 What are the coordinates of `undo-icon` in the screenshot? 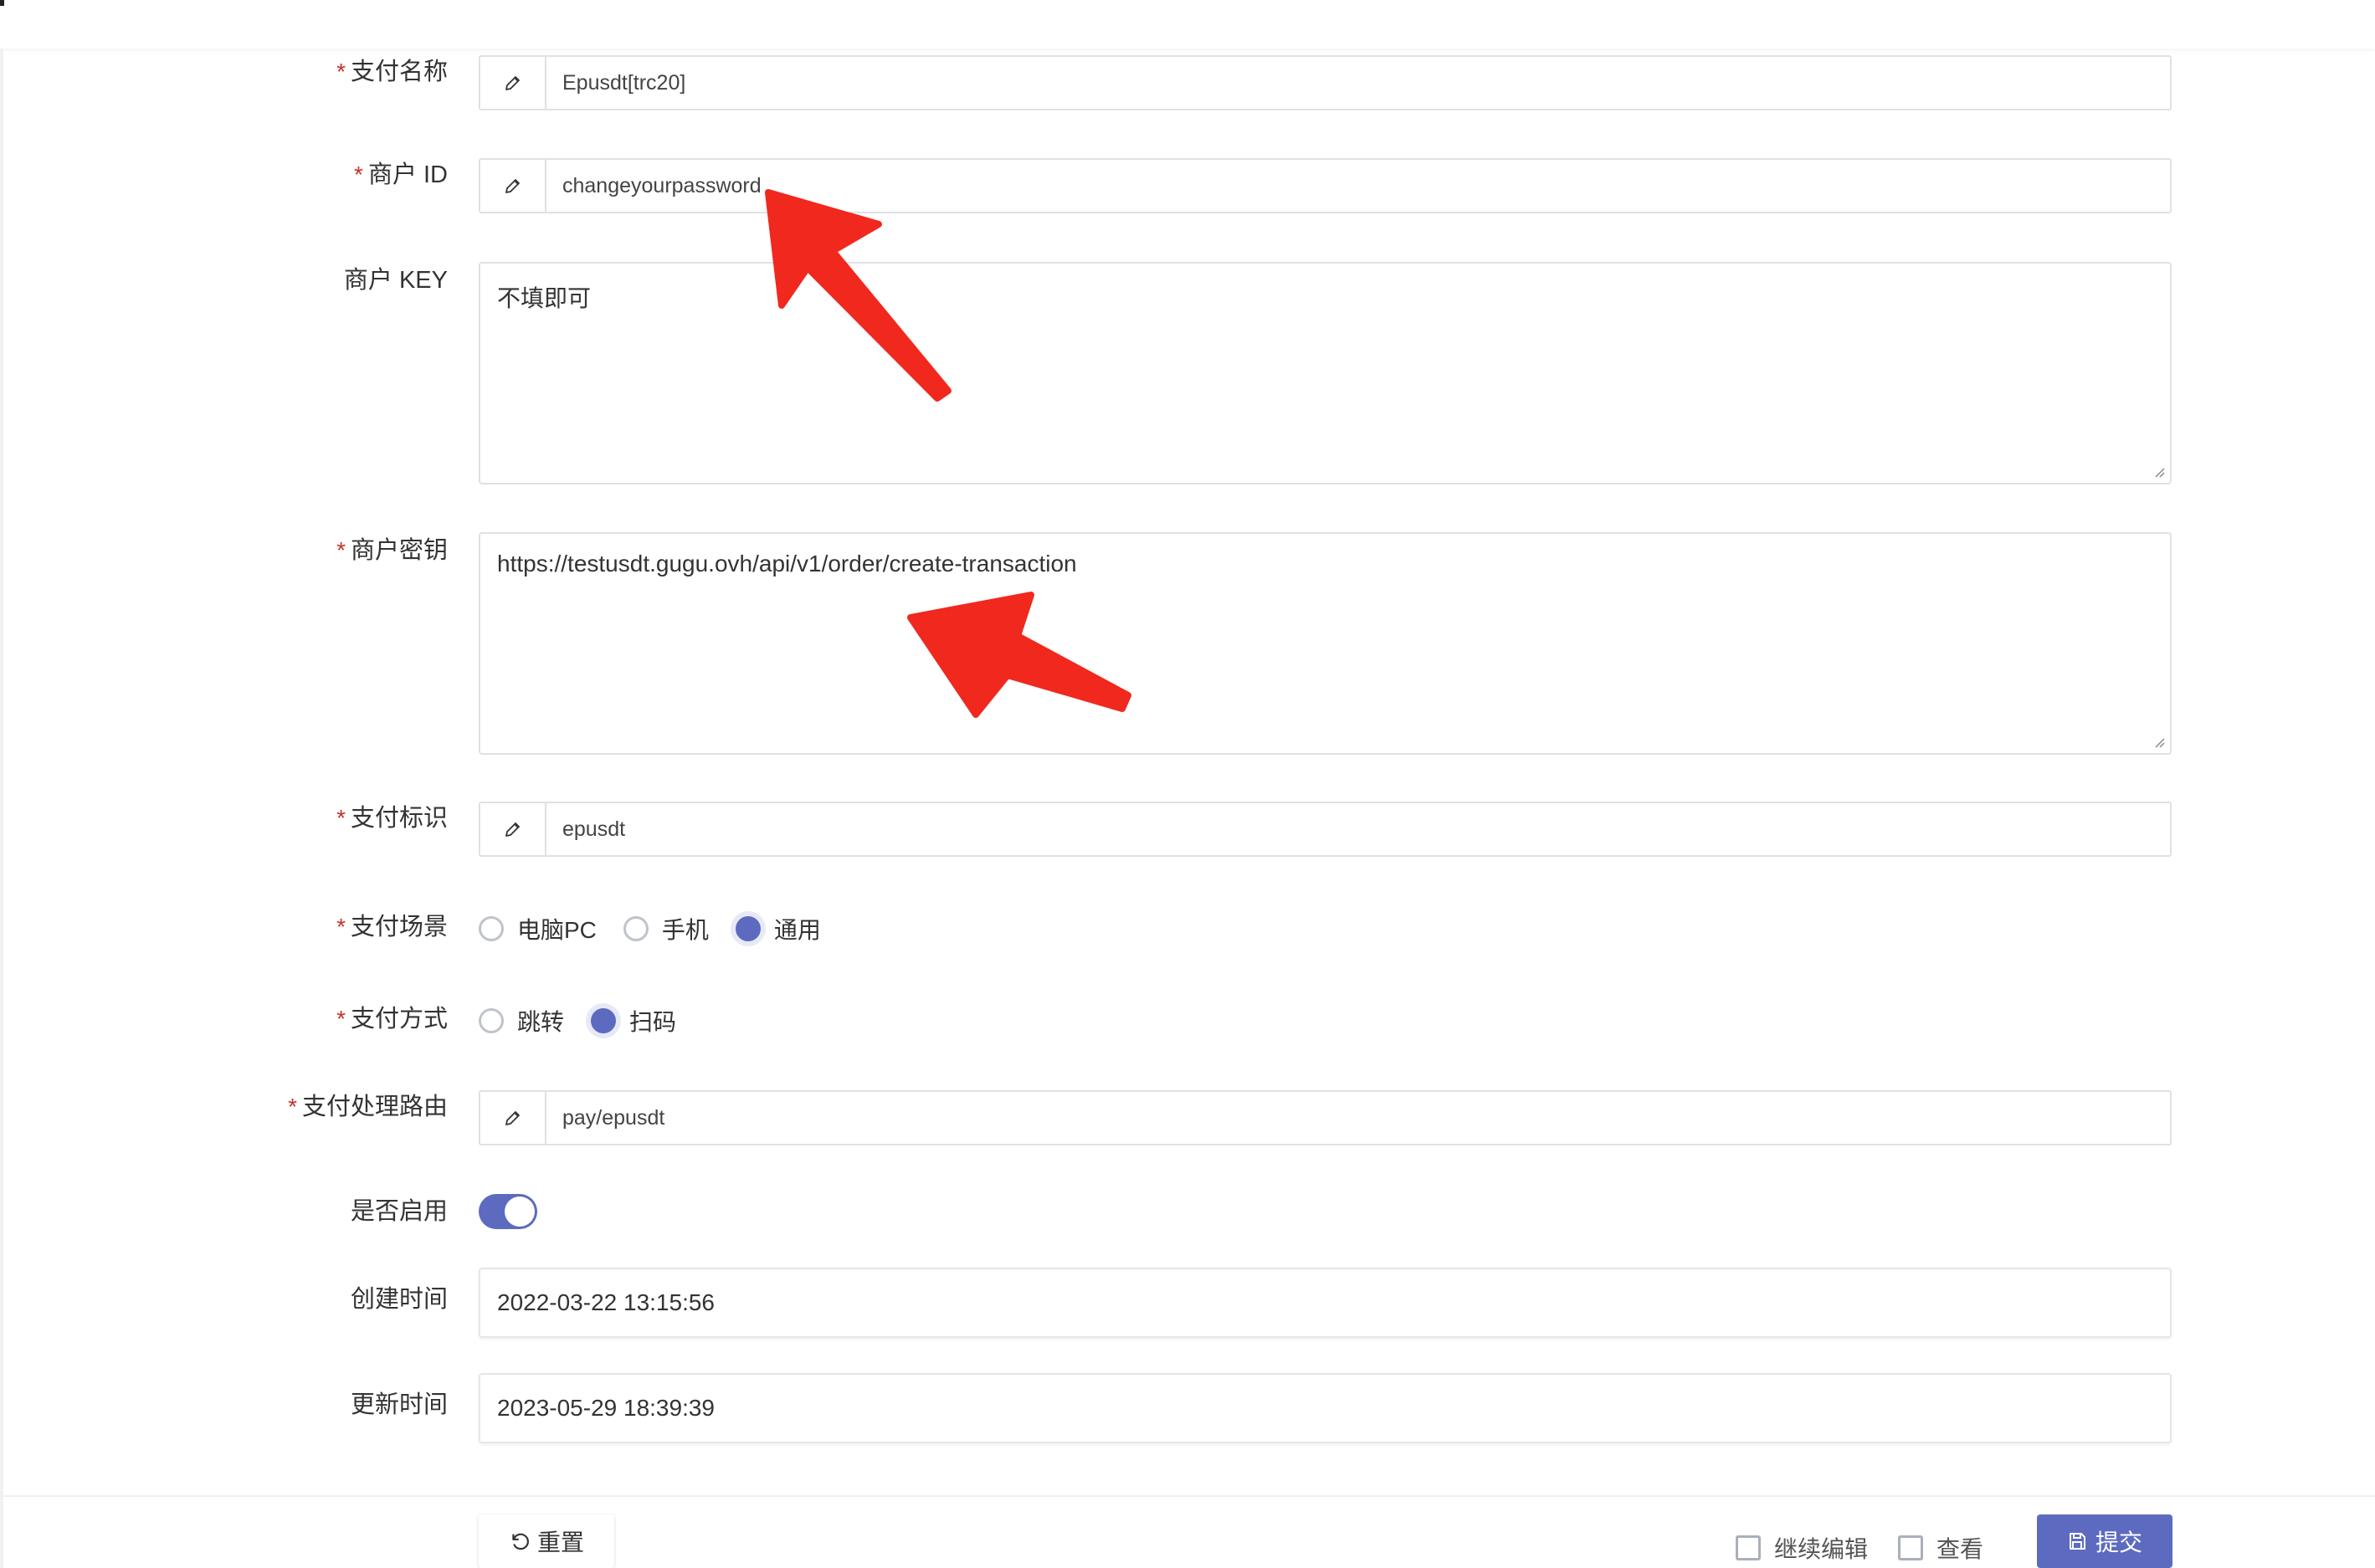 It's located at (520, 1541).